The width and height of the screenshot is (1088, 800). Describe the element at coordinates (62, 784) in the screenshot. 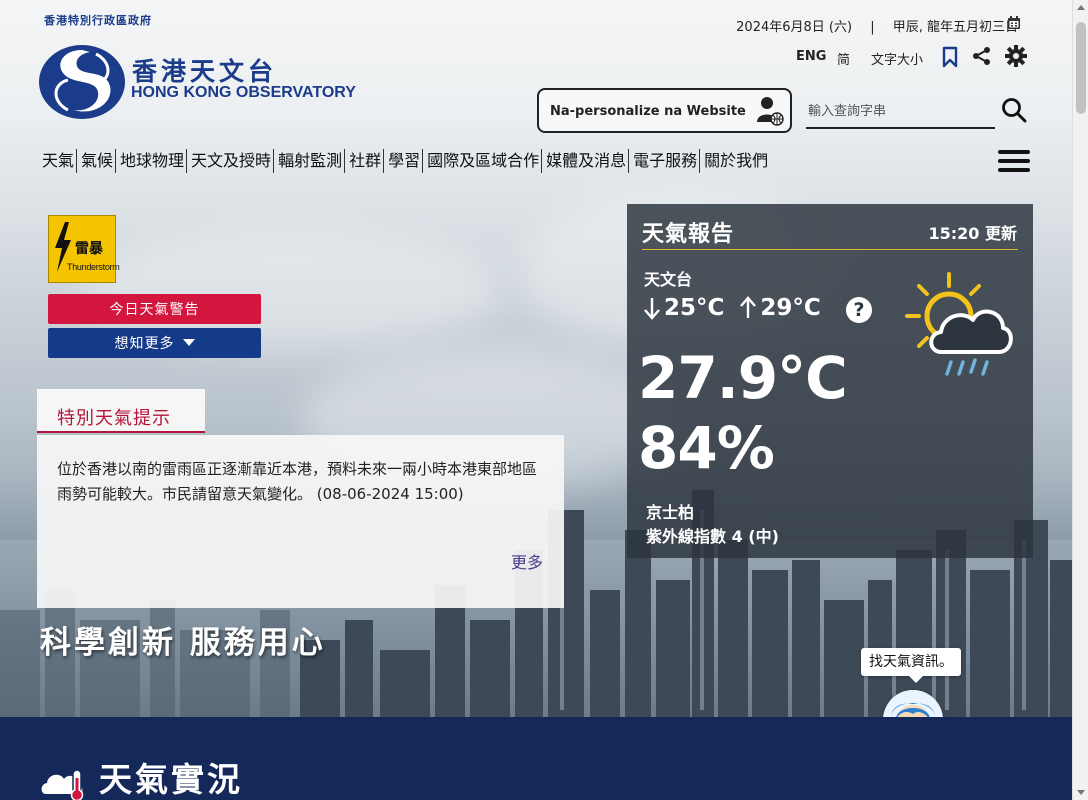

I see `cloud-thermometer-icon` at that location.